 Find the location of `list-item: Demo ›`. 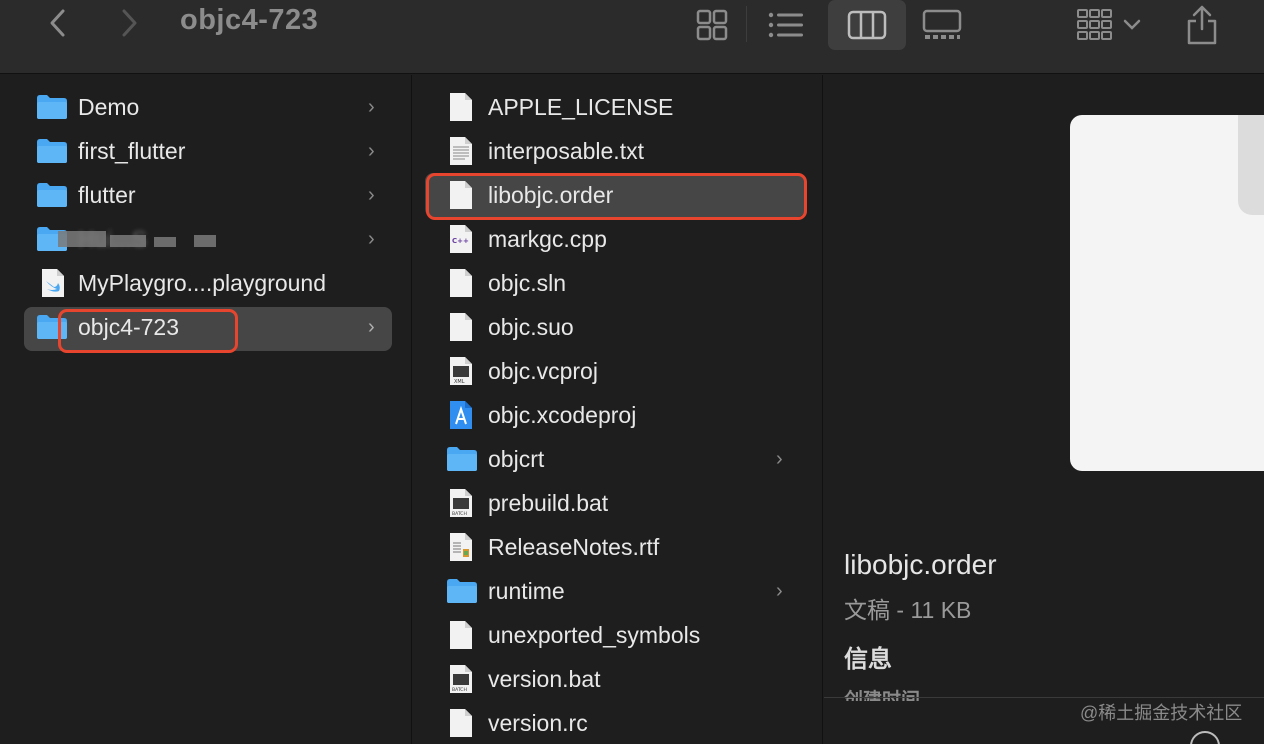

list-item: Demo › is located at coordinates (207, 107).